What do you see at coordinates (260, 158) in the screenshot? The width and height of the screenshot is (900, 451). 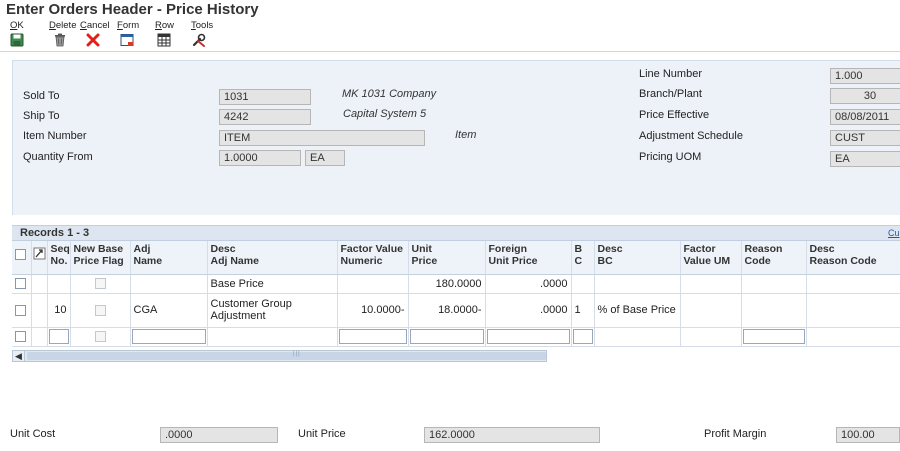 I see `quantity-from-field: 1.0000` at bounding box center [260, 158].